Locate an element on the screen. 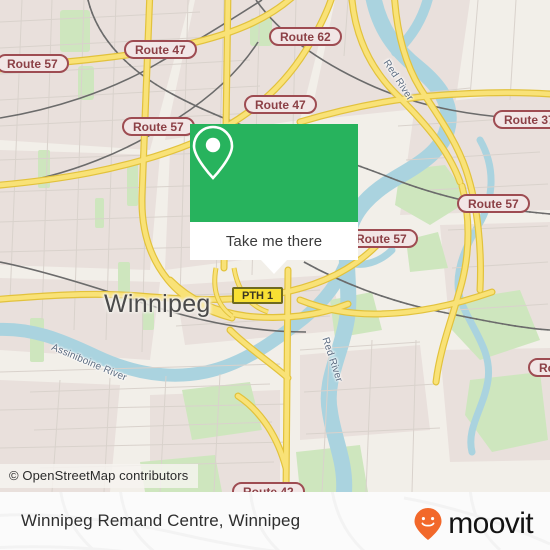  map-pin-icon is located at coordinates (213, 152).